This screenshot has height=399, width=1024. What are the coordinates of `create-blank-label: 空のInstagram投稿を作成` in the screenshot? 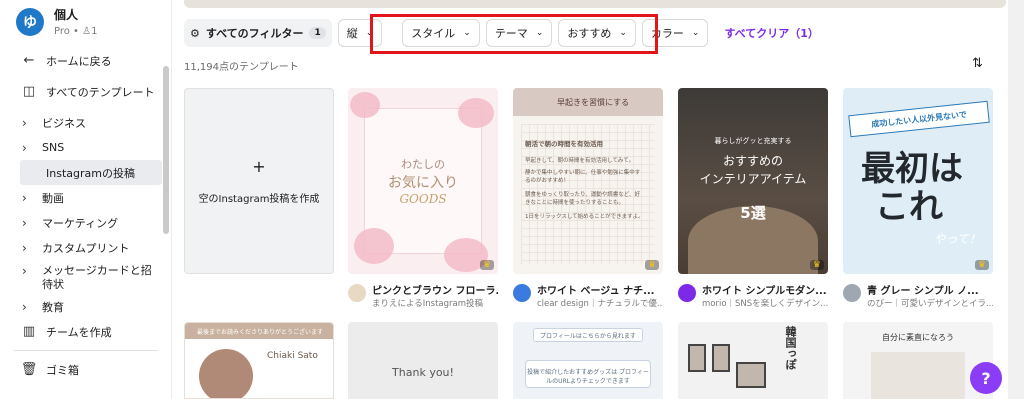 It's located at (259, 199).